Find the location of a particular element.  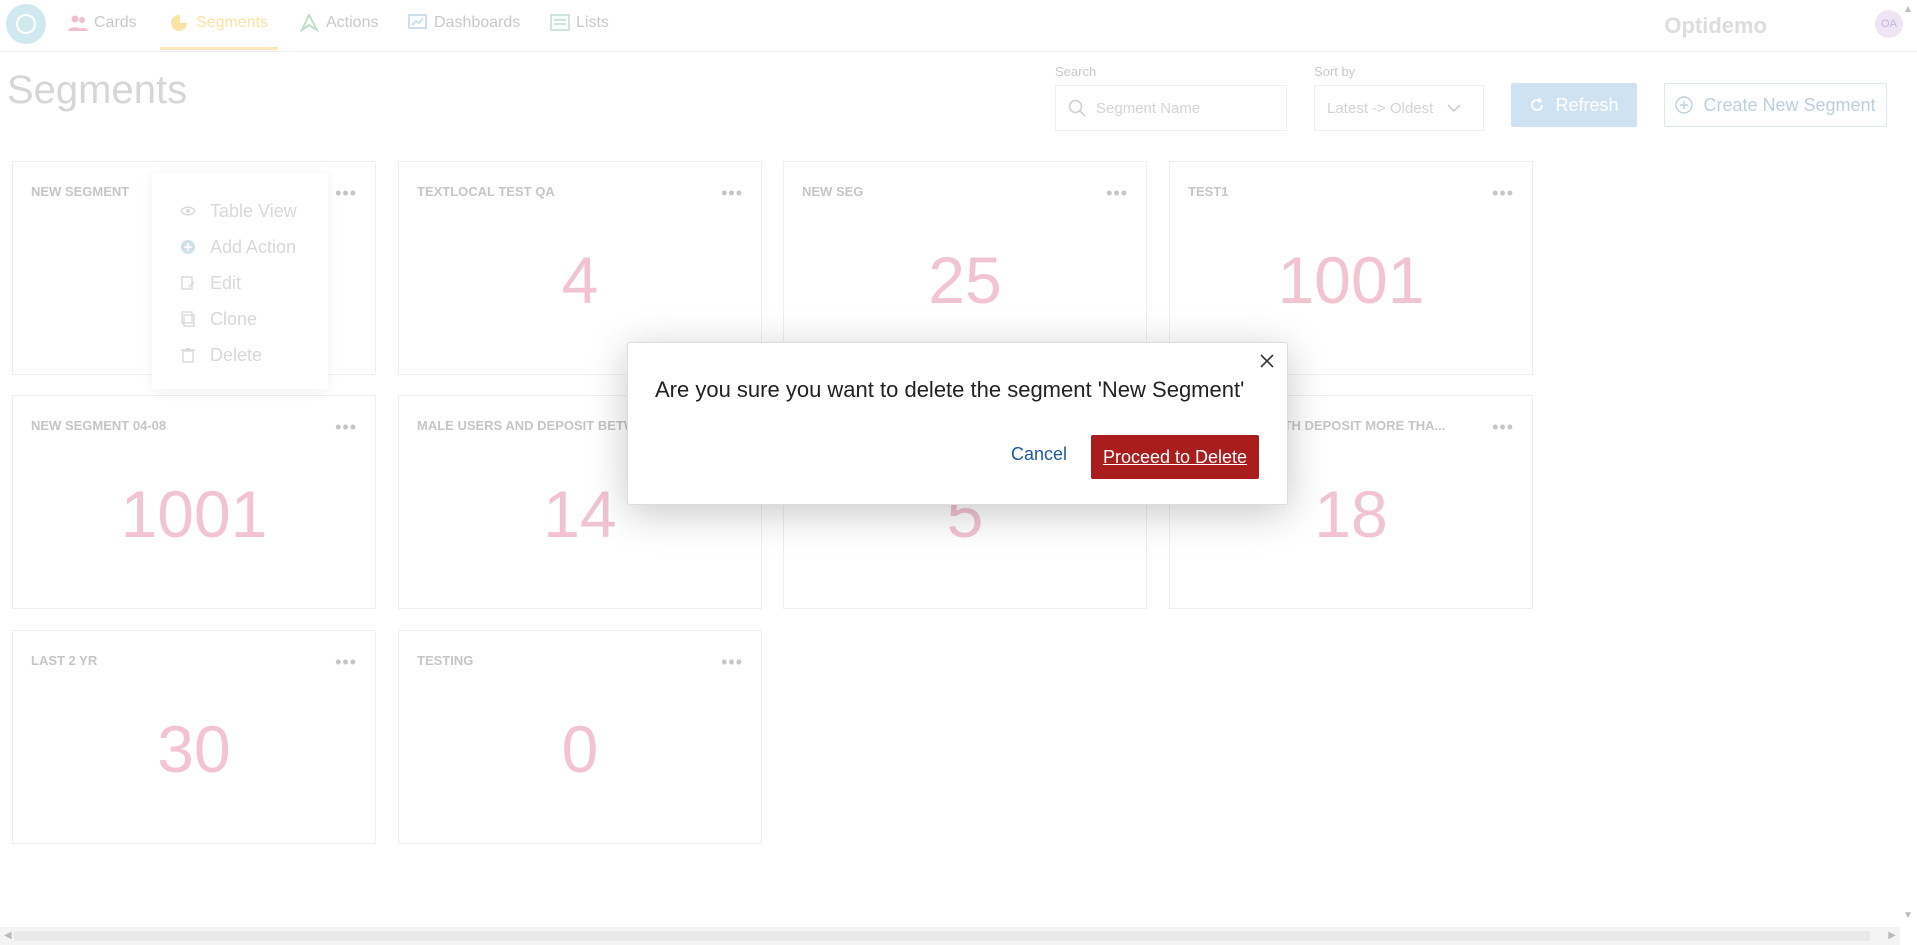

scroll-up-icon: ▲ is located at coordinates (1908, 9).